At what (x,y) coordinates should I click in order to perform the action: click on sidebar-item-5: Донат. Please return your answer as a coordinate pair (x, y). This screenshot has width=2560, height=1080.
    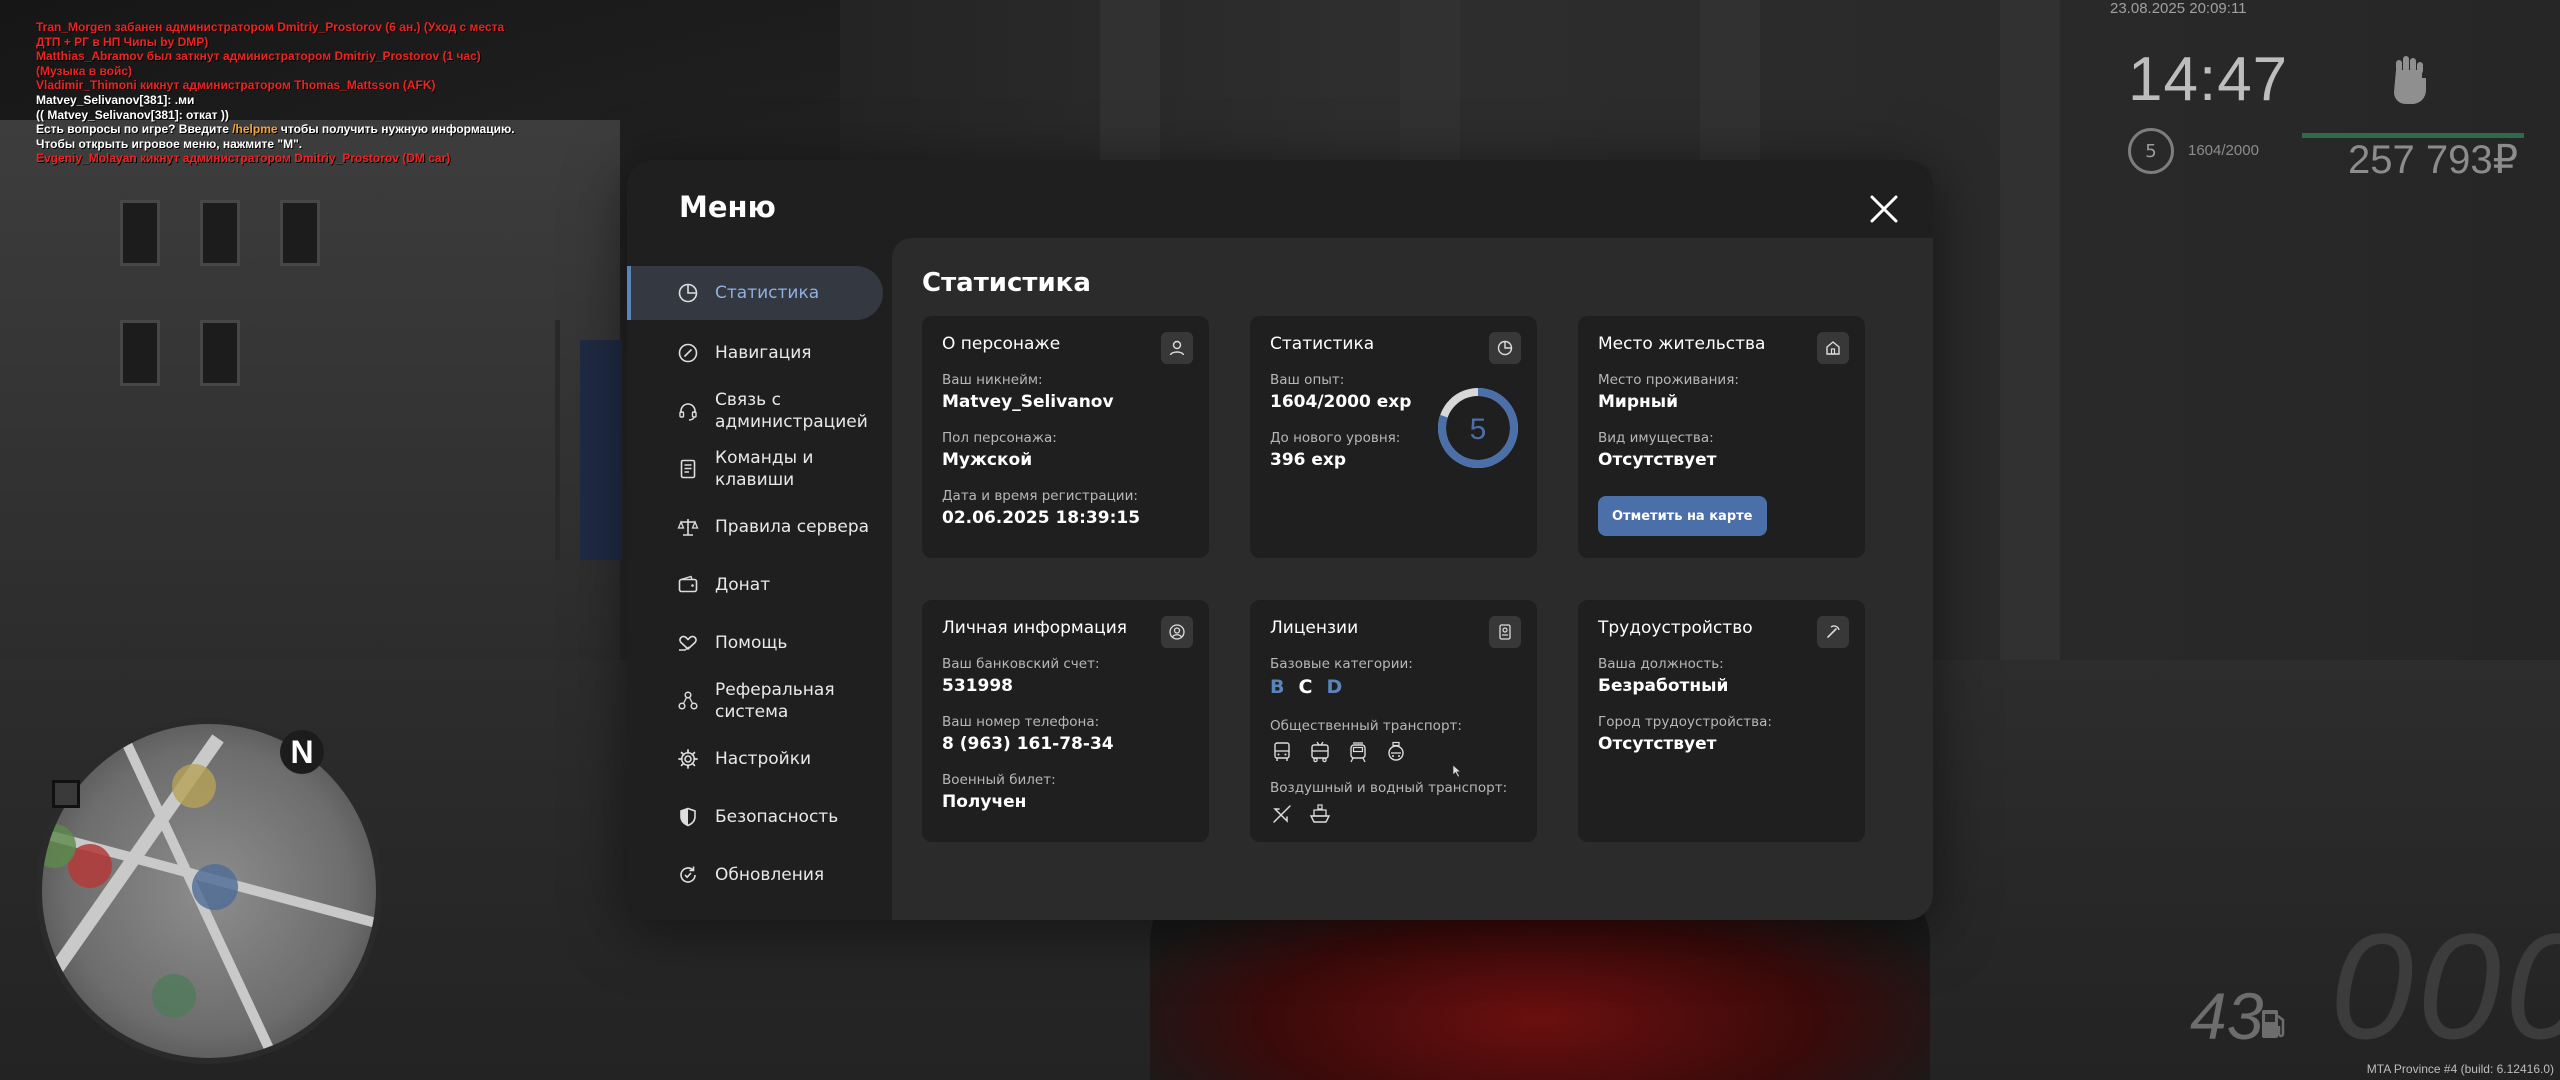
    Looking at the image, I should click on (755, 585).